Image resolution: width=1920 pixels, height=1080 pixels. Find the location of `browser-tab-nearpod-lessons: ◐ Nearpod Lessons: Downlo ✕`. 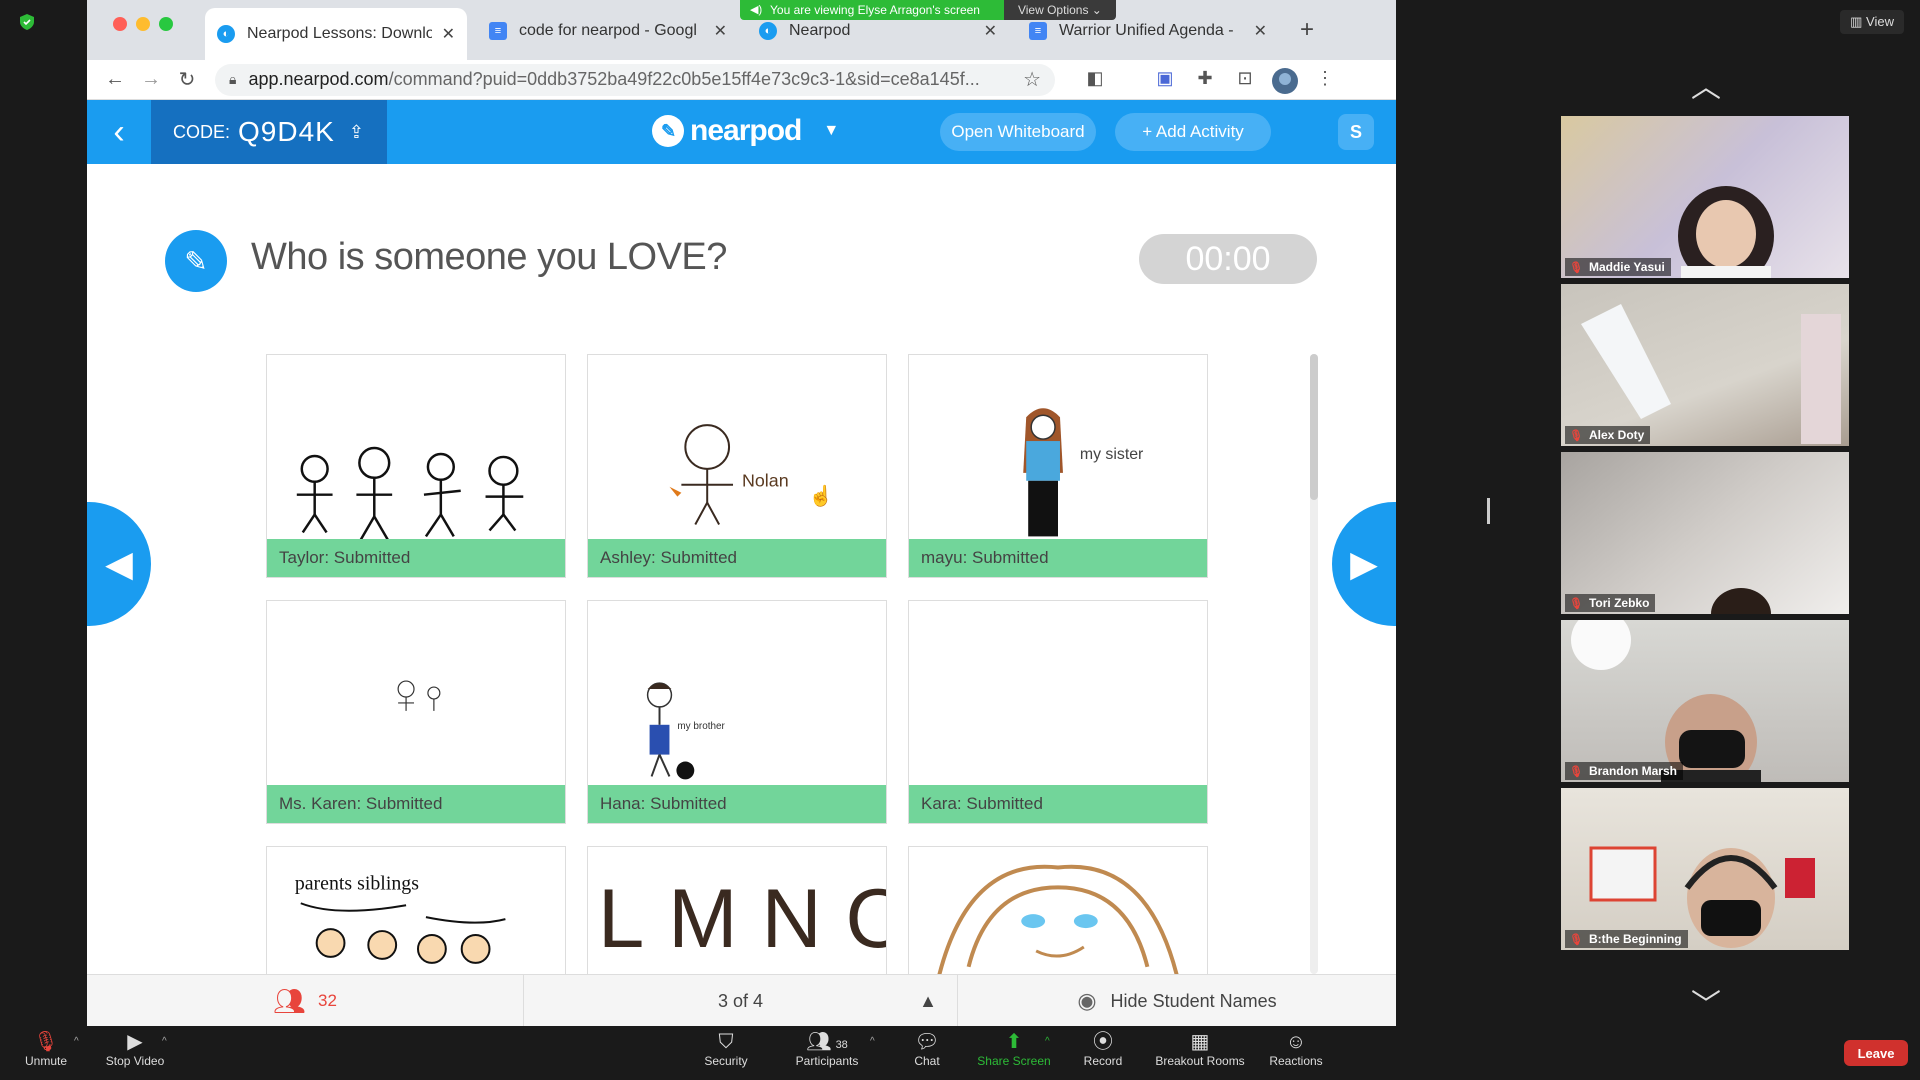

browser-tab-nearpod-lessons: ◐ Nearpod Lessons: Downlo ✕ is located at coordinates (336, 34).